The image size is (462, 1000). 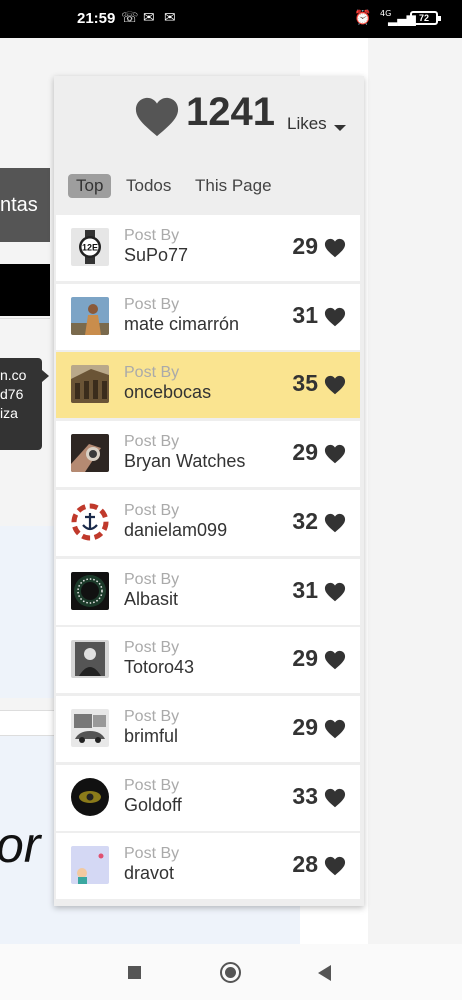 What do you see at coordinates (156, 255) in the screenshot?
I see `username: SuPo77` at bounding box center [156, 255].